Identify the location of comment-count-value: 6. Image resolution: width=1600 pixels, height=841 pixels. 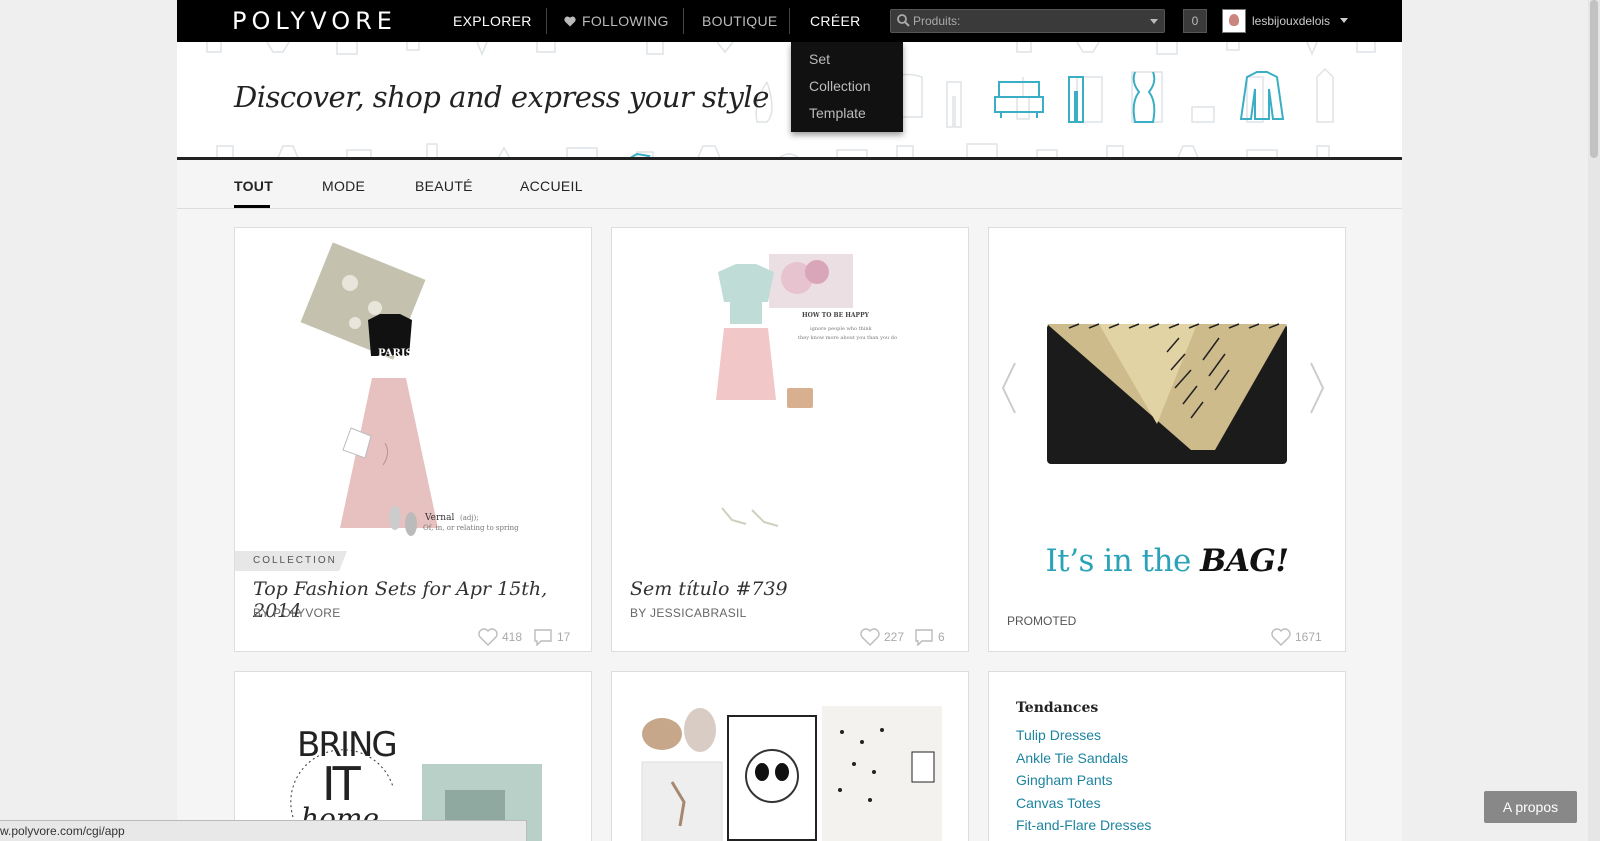
(941, 637).